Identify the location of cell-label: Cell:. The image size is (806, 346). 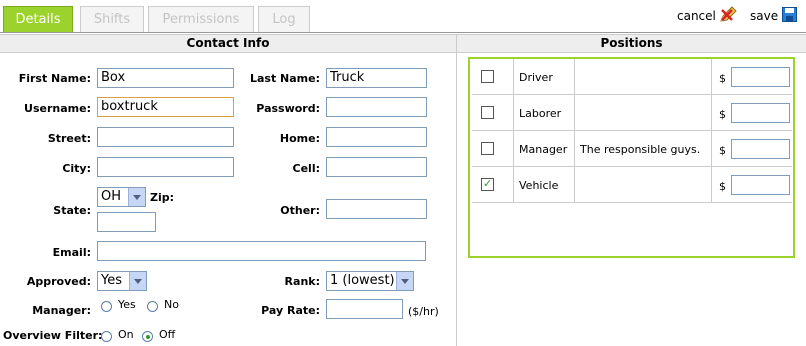
(306, 168).